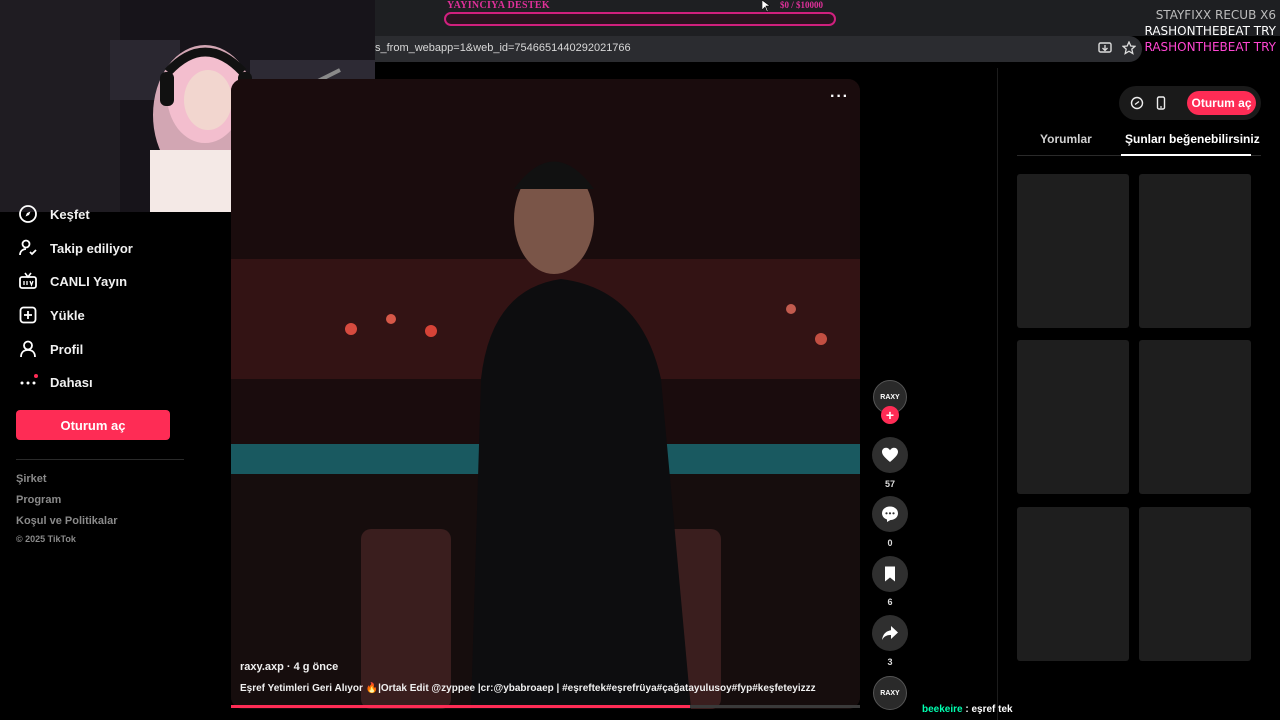  What do you see at coordinates (28, 349) in the screenshot?
I see `profile-icon` at bounding box center [28, 349].